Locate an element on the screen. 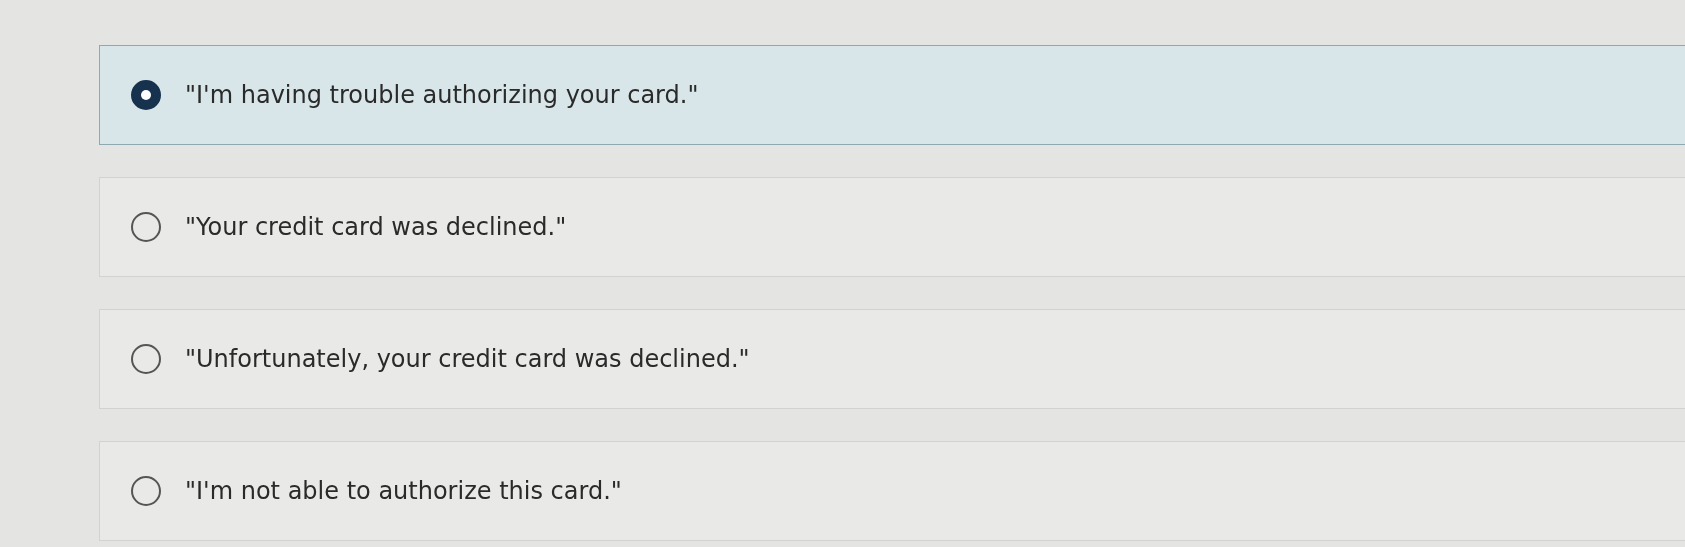  option-label: "I'm having trouble authorizing your card." is located at coordinates (442, 95).